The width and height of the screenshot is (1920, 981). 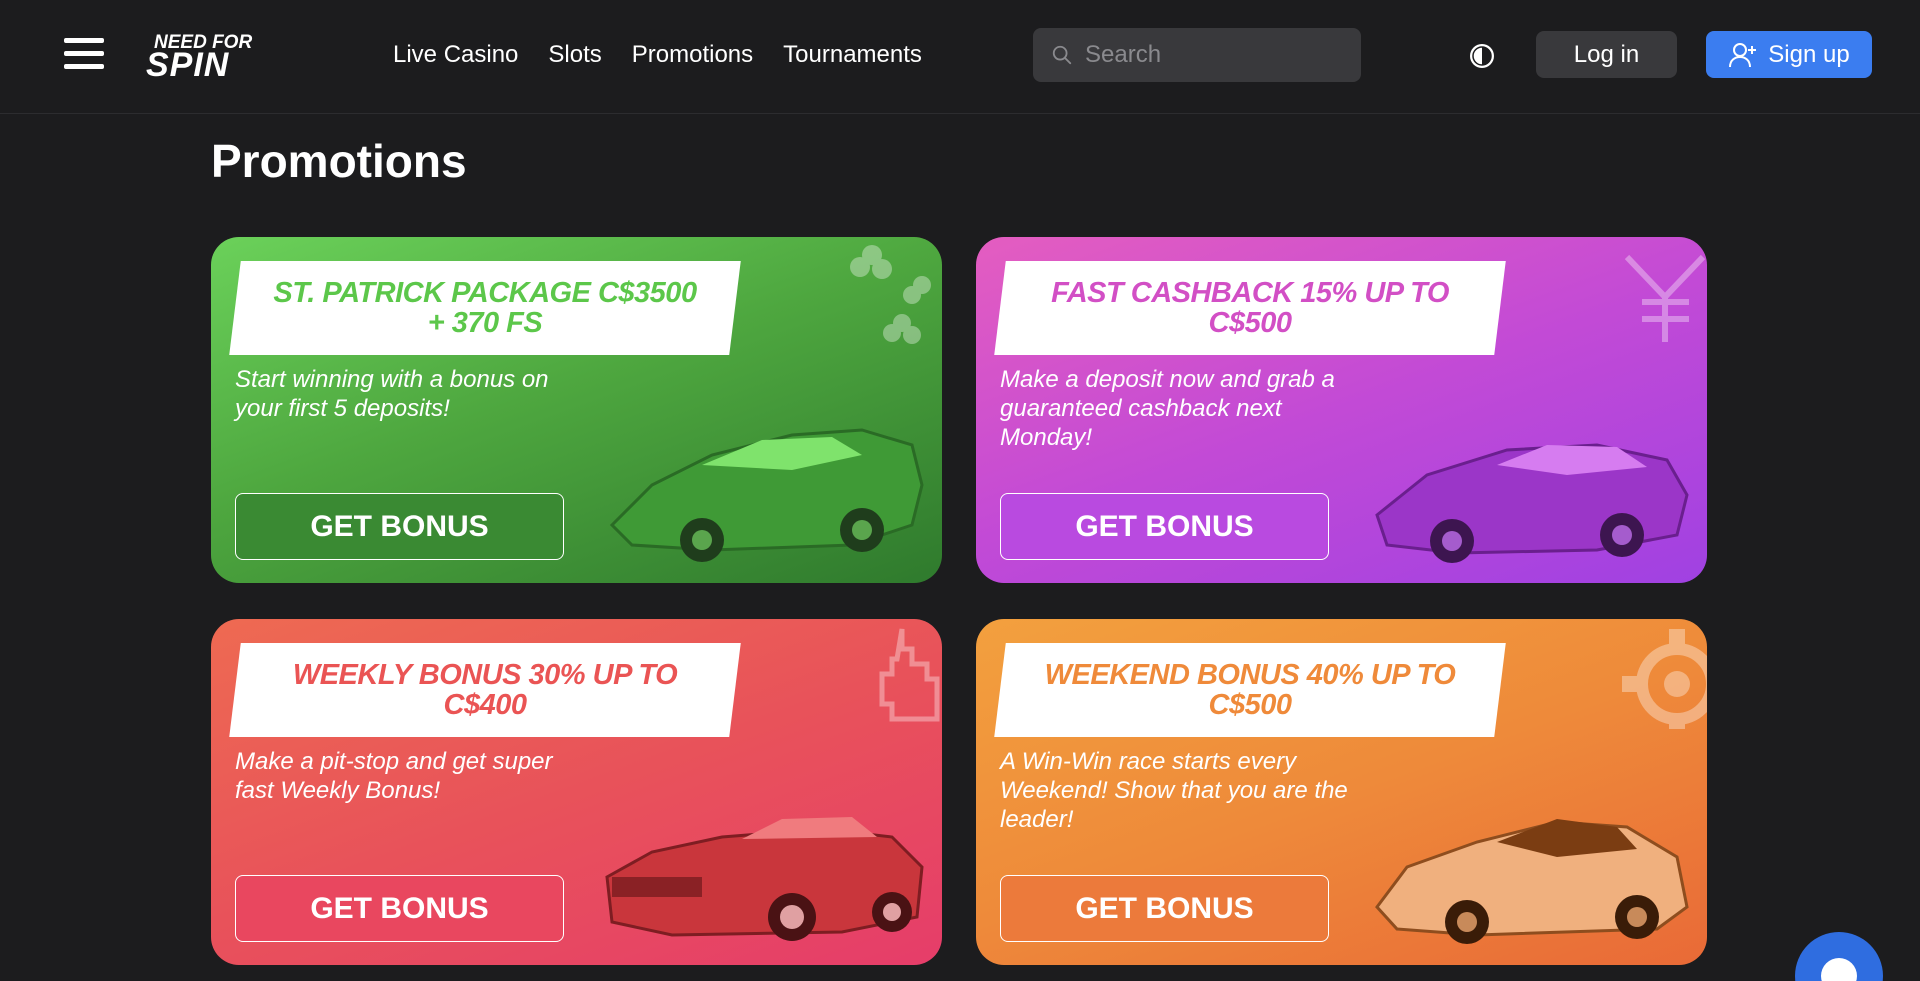 I want to click on svg-text: SPIN, so click(x=188, y=63).